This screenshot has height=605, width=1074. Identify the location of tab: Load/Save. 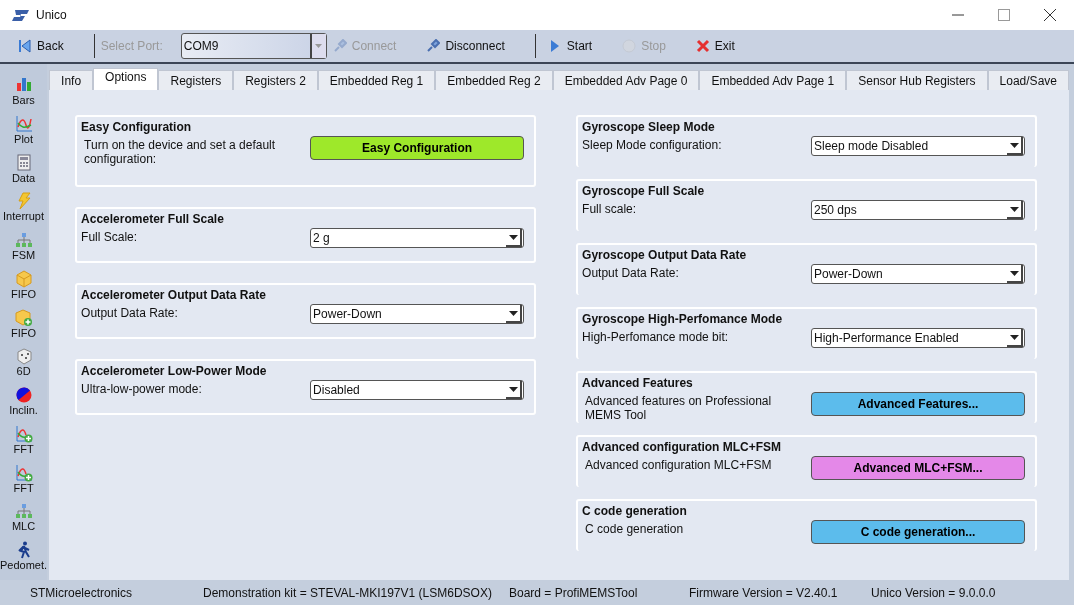
(1028, 80).